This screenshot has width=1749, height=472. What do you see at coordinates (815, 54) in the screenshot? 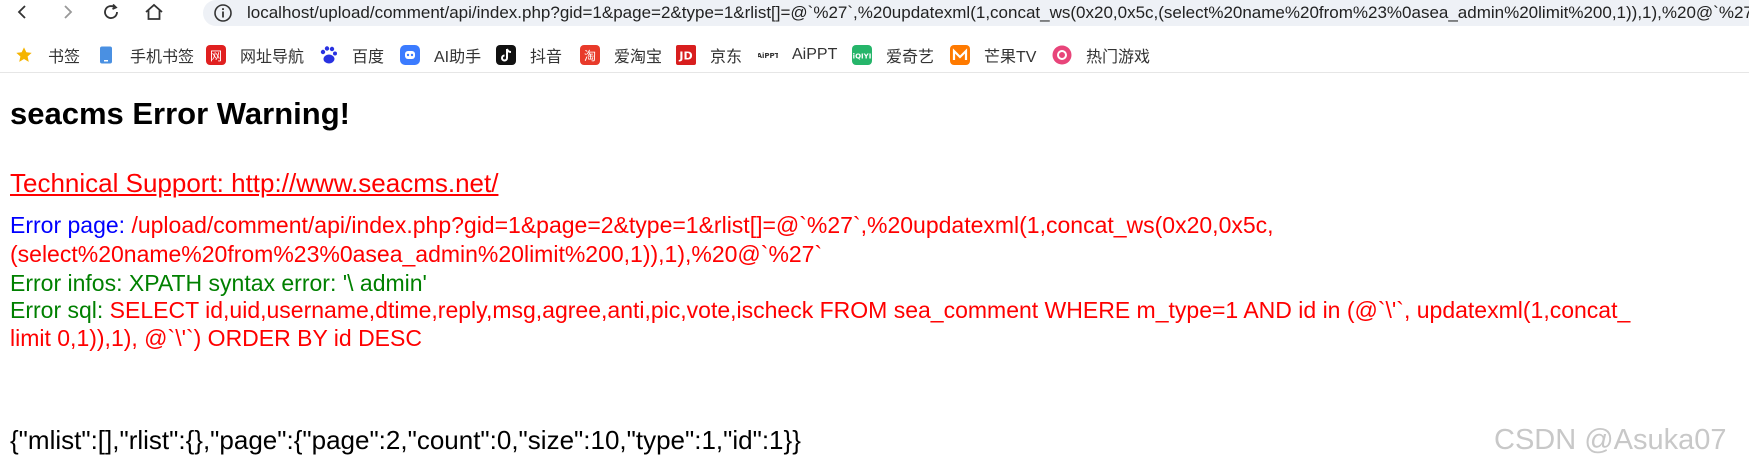
I see `bookmark-label: AiPPT` at bounding box center [815, 54].